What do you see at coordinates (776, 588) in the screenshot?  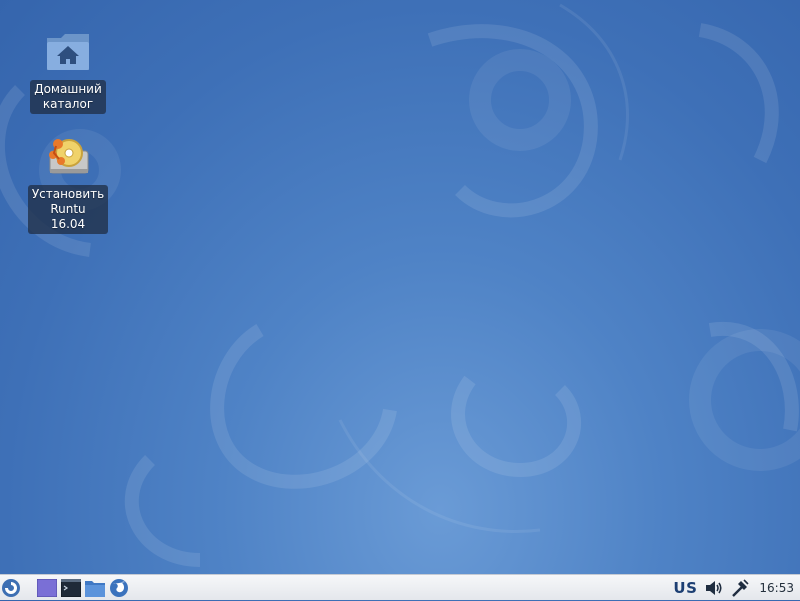 I see `clock: 16:53` at bounding box center [776, 588].